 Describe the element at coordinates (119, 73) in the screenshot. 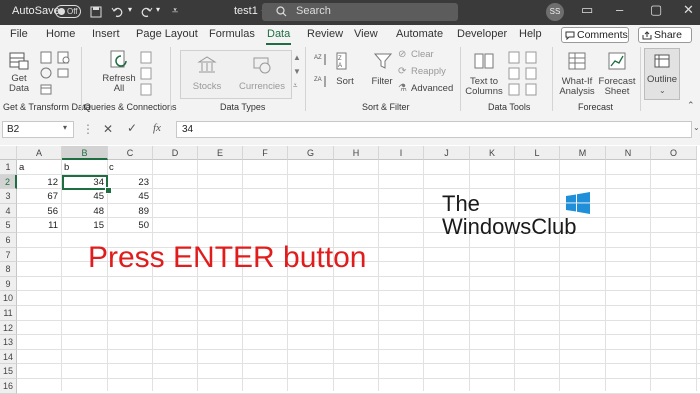

I see `refresh-all-button: Refresh All` at that location.